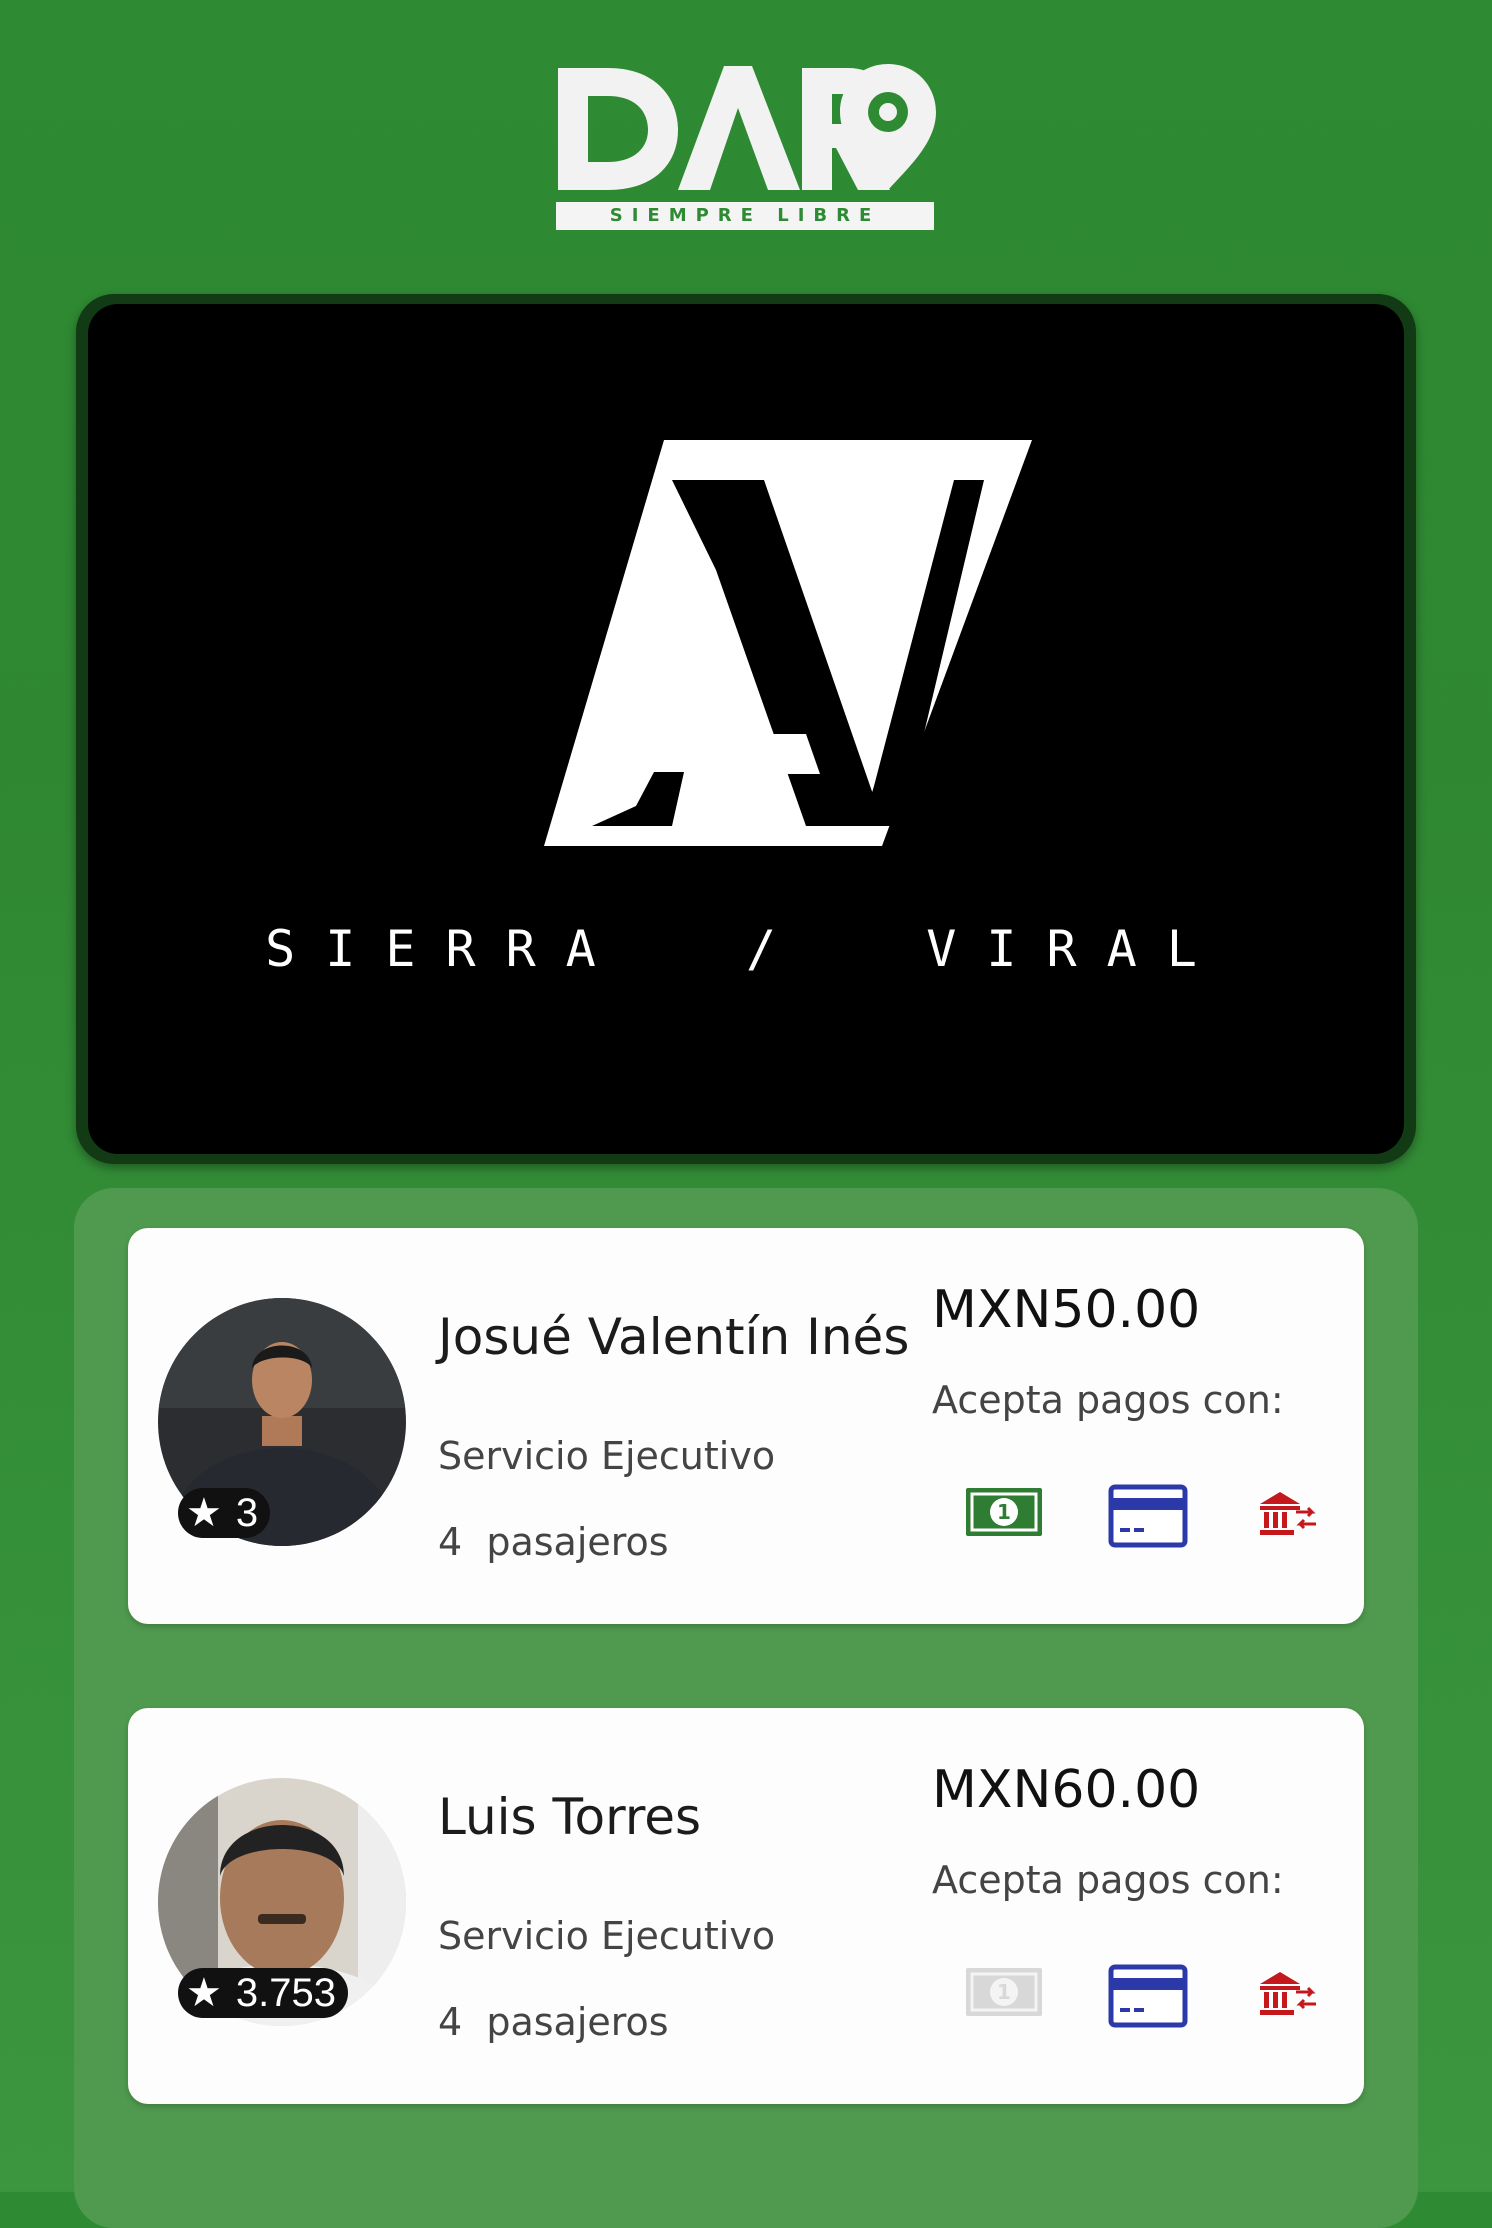 This screenshot has height=2228, width=1492. What do you see at coordinates (747, 127) in the screenshot?
I see `daro-logo-mark` at bounding box center [747, 127].